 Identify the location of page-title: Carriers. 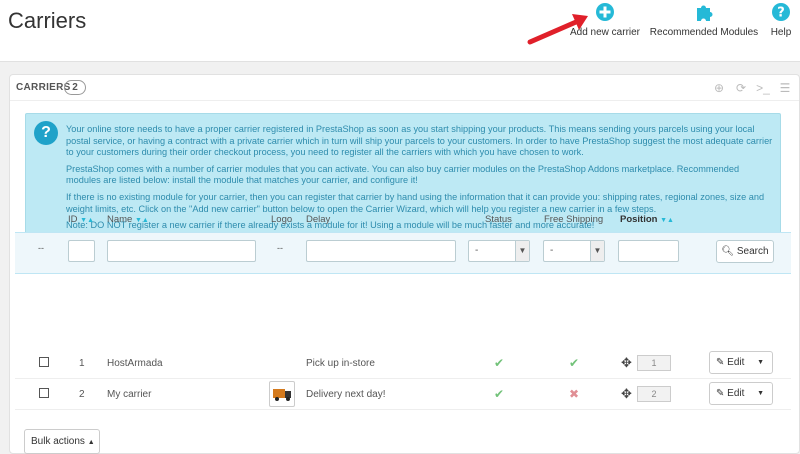
(47, 20).